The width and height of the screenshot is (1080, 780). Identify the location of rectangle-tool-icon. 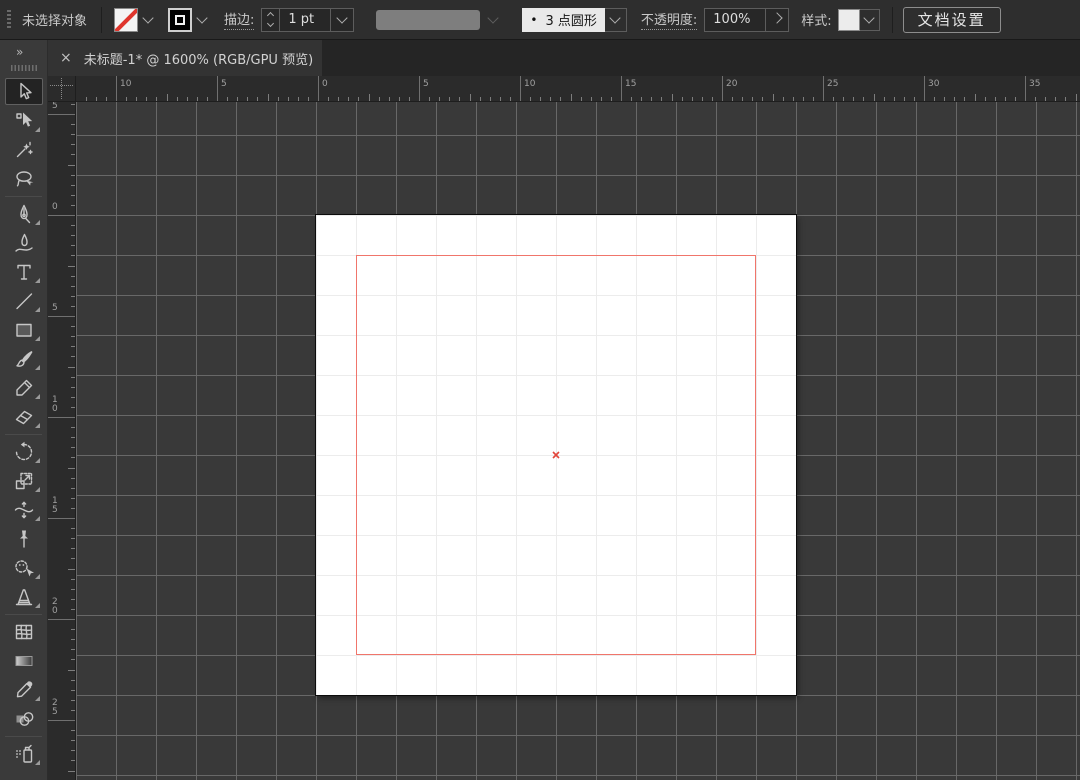
(24, 329).